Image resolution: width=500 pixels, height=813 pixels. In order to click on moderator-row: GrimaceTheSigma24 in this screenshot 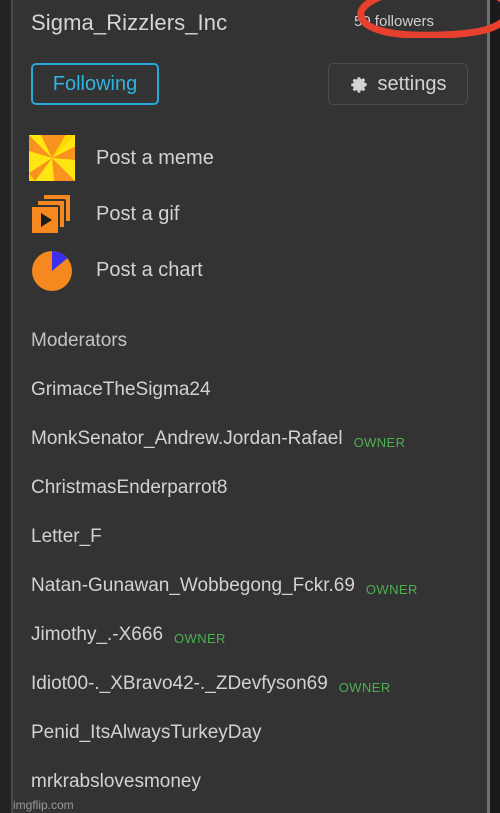, I will do `click(251, 403)`.